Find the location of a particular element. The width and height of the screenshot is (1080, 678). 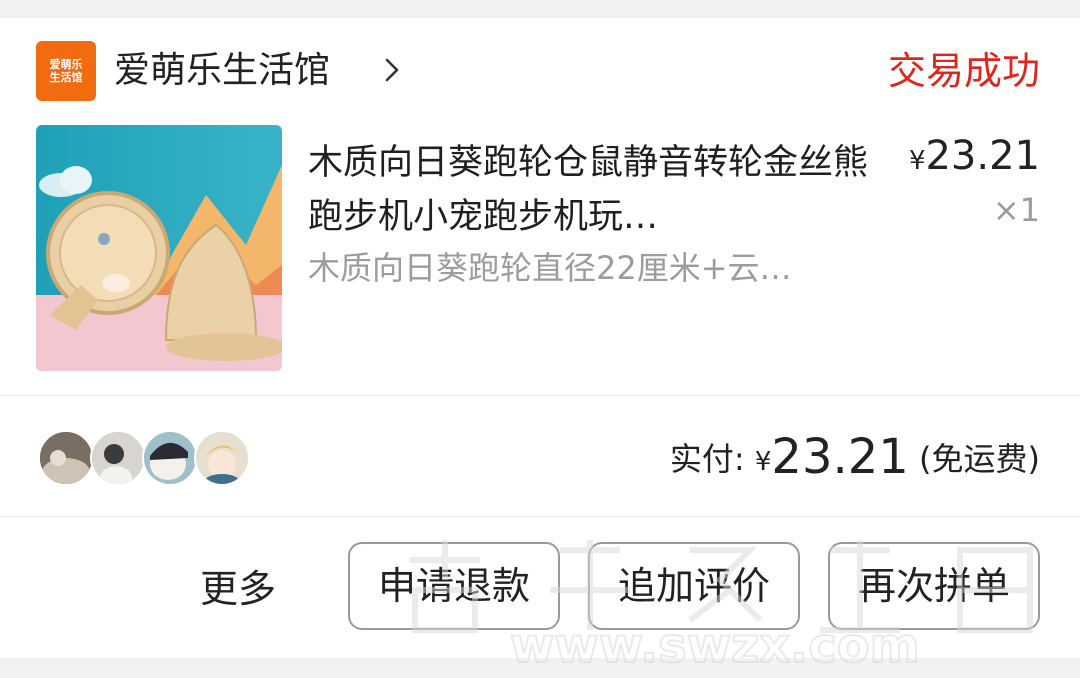

price-value: 23.21 is located at coordinates (982, 156).